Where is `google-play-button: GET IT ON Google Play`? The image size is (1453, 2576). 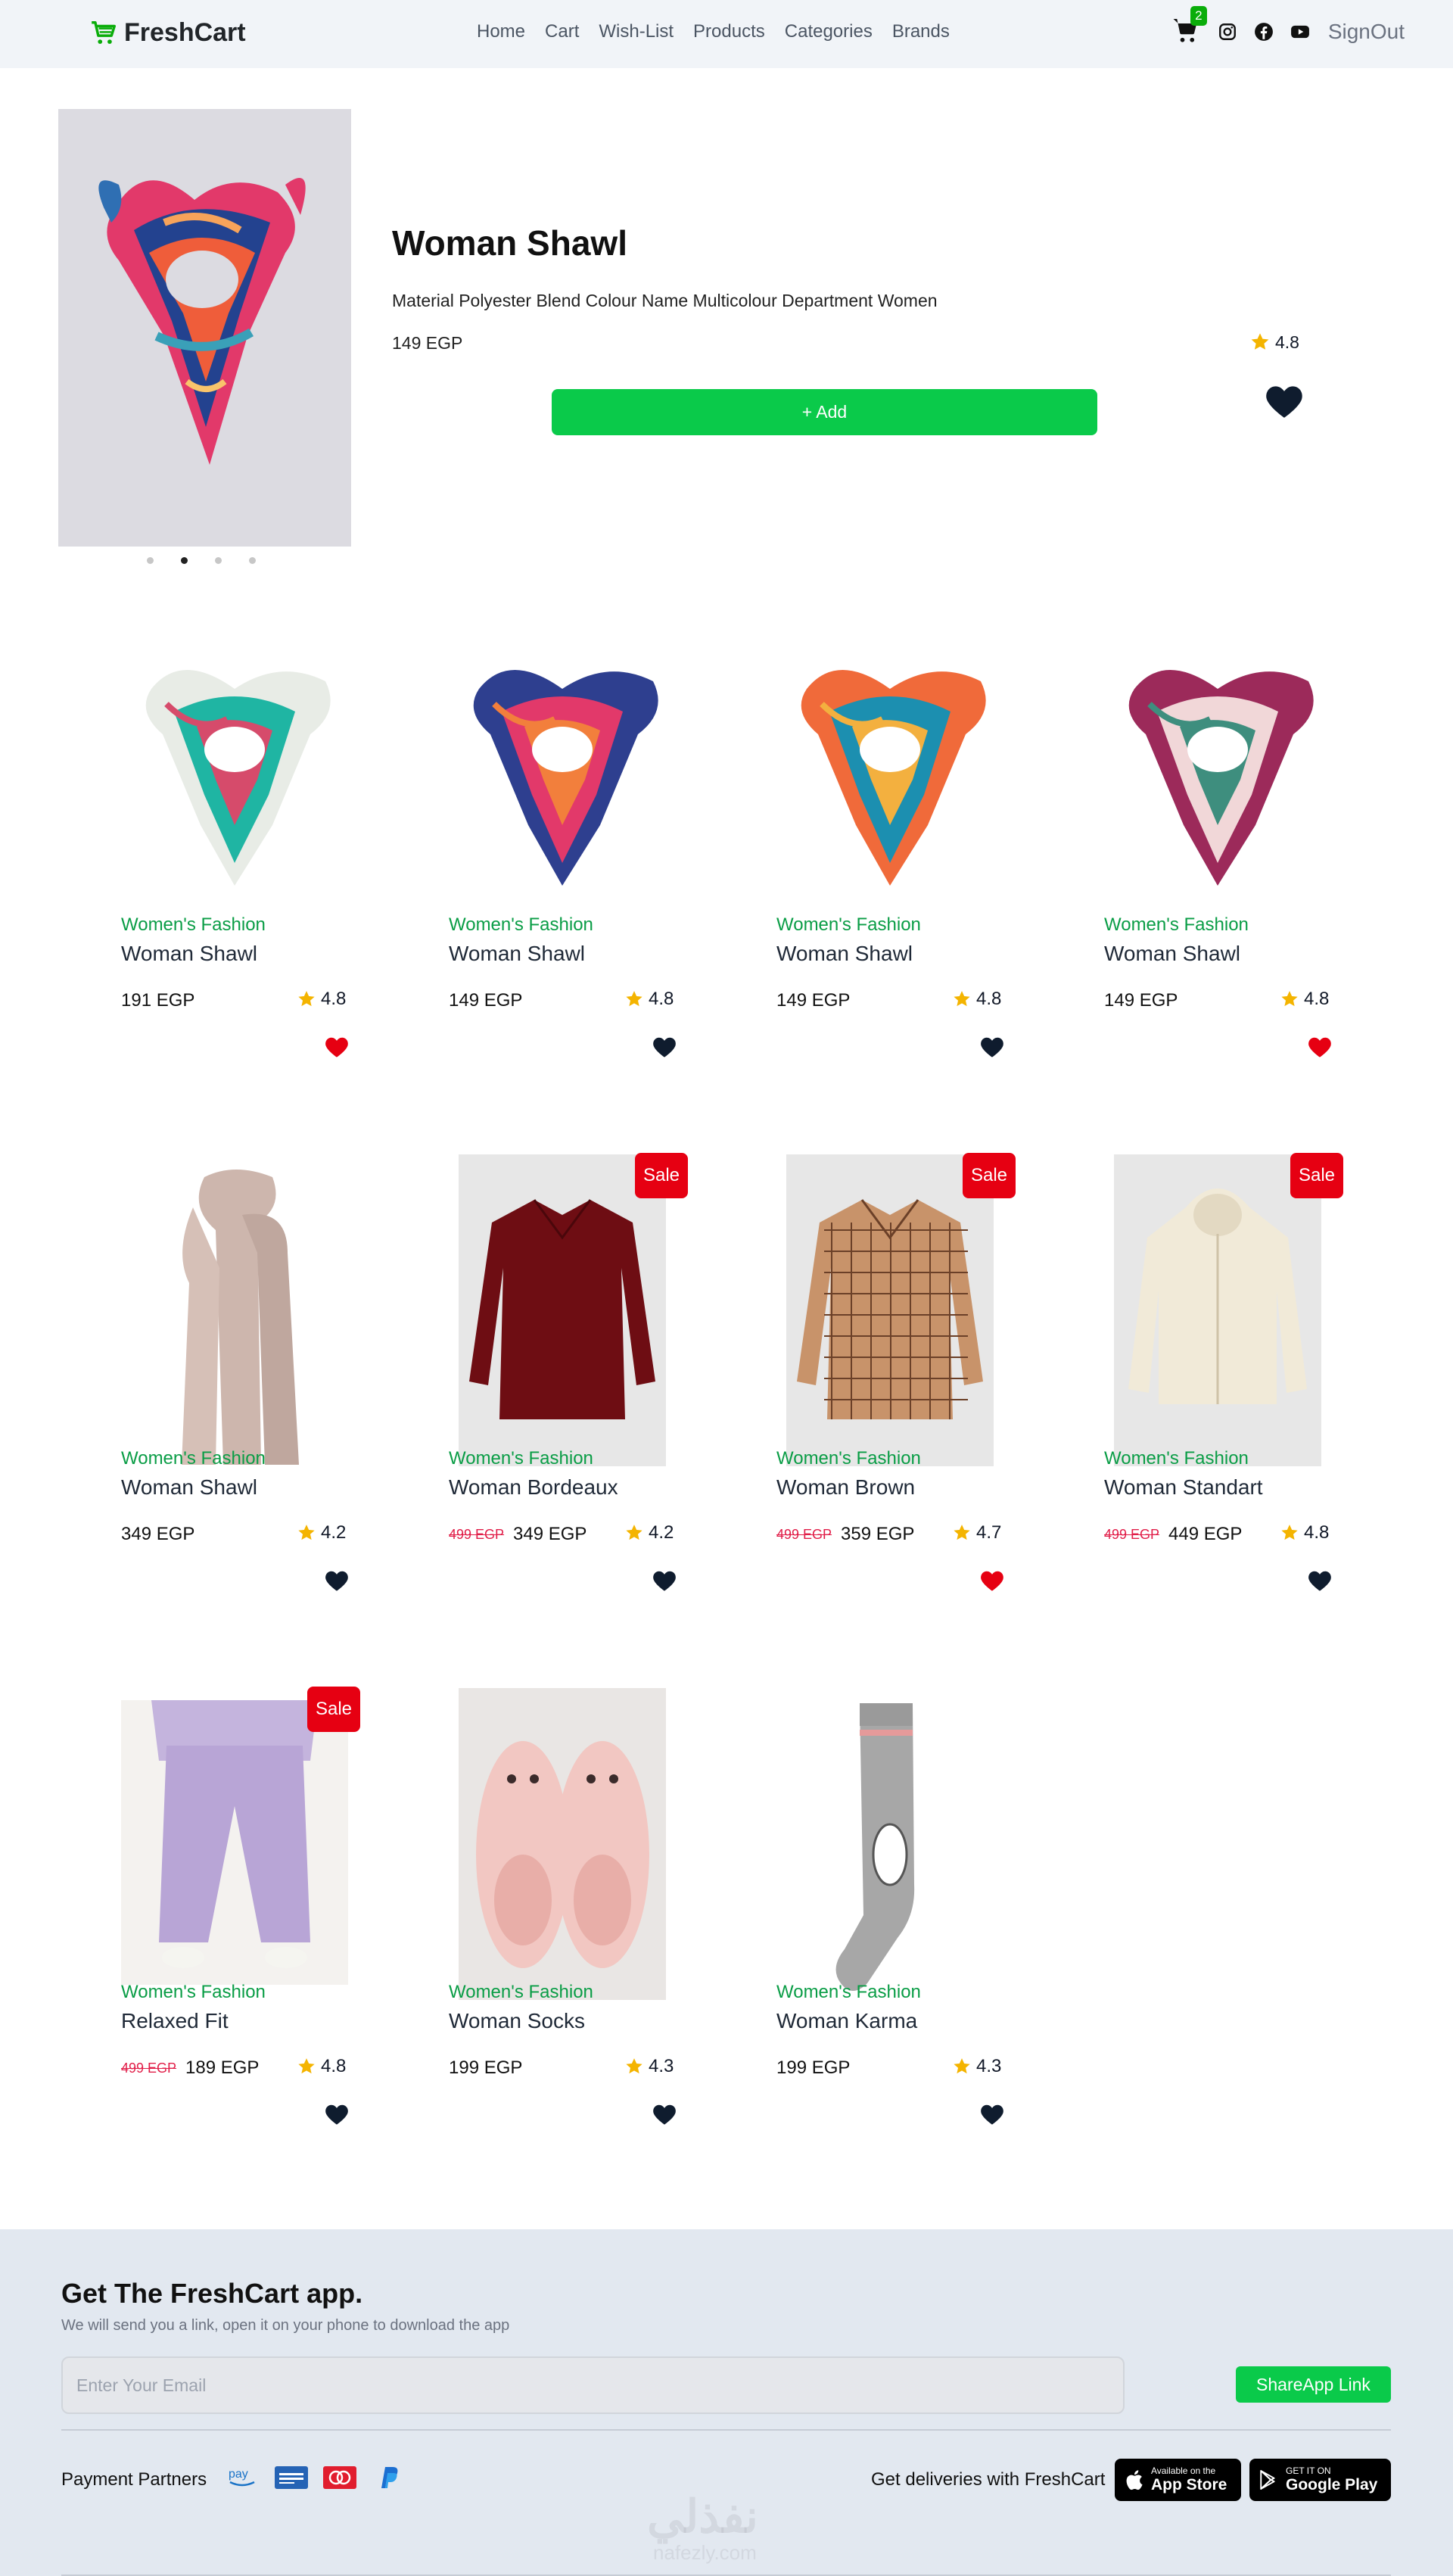
google-play-button: GET IT ON Google Play is located at coordinates (1320, 2480).